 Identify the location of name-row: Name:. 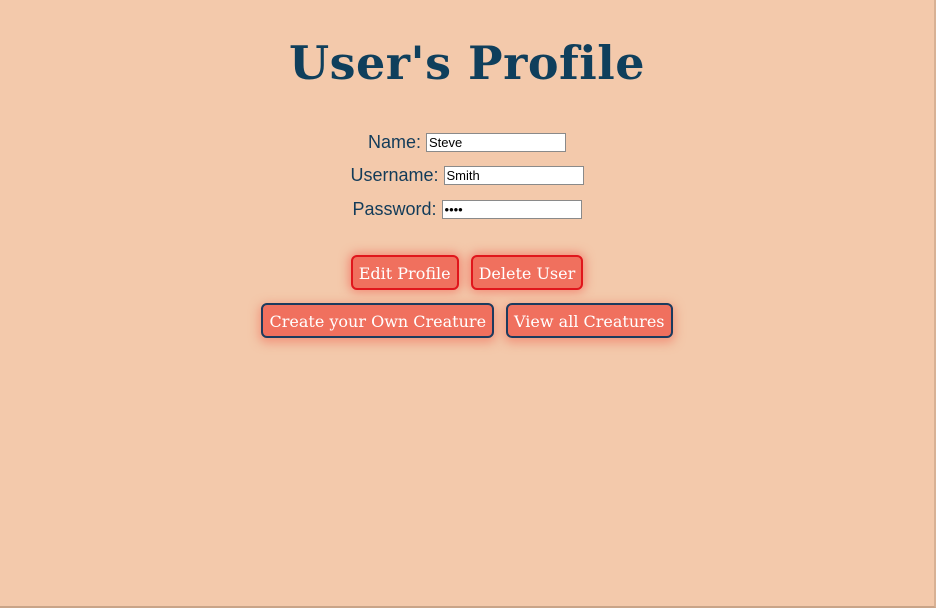
(467, 142).